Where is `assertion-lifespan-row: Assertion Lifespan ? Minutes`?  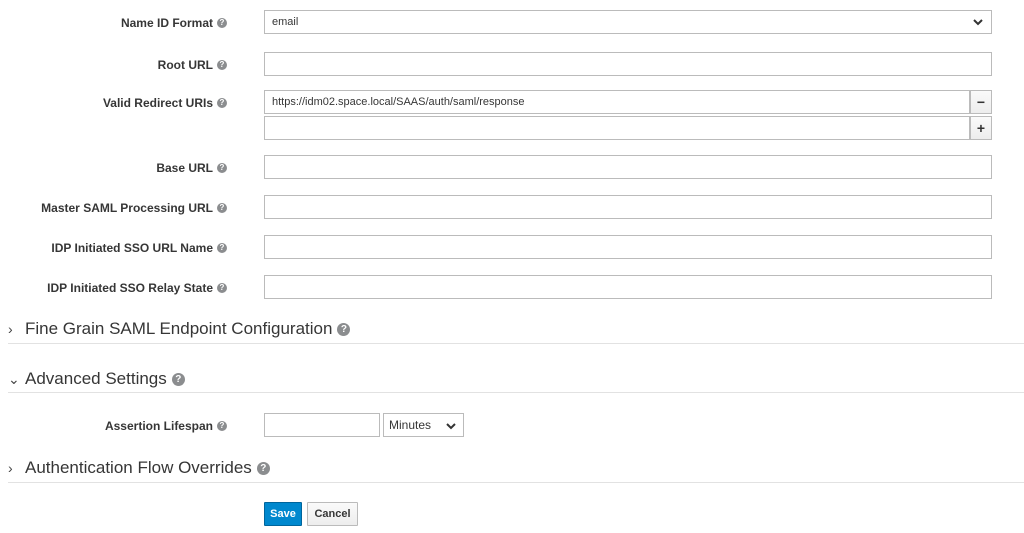 assertion-lifespan-row: Assertion Lifespan ? Minutes is located at coordinates (512, 425).